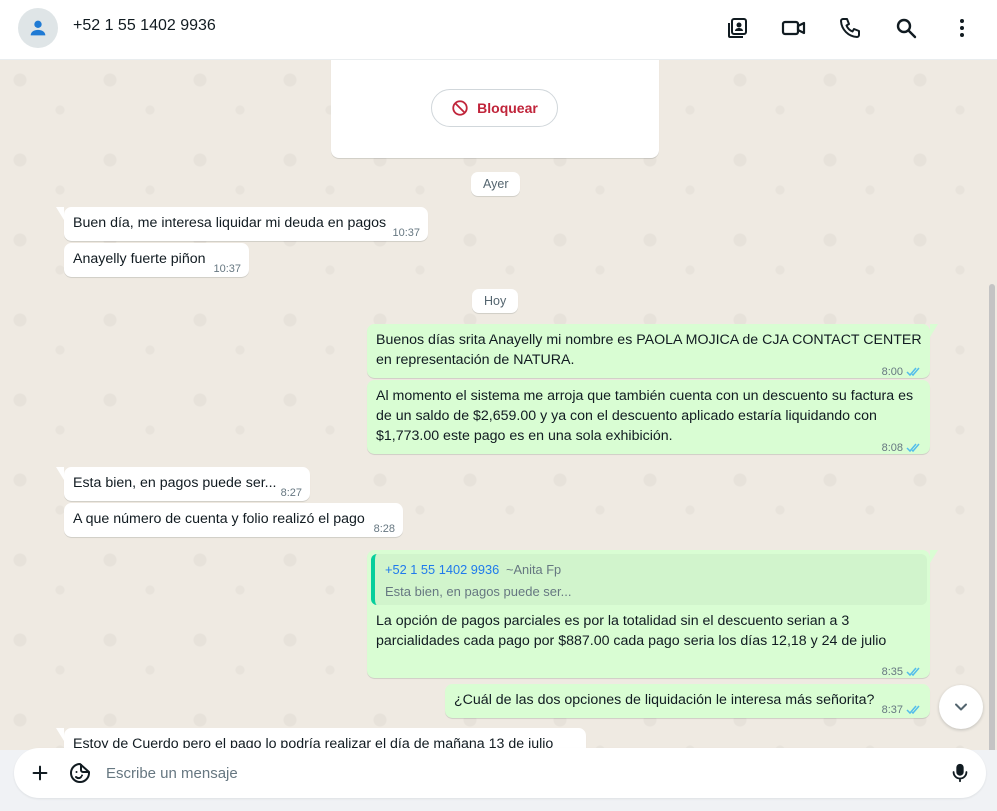  I want to click on quoted-author: +52 1 55 1402 9936, so click(442, 569).